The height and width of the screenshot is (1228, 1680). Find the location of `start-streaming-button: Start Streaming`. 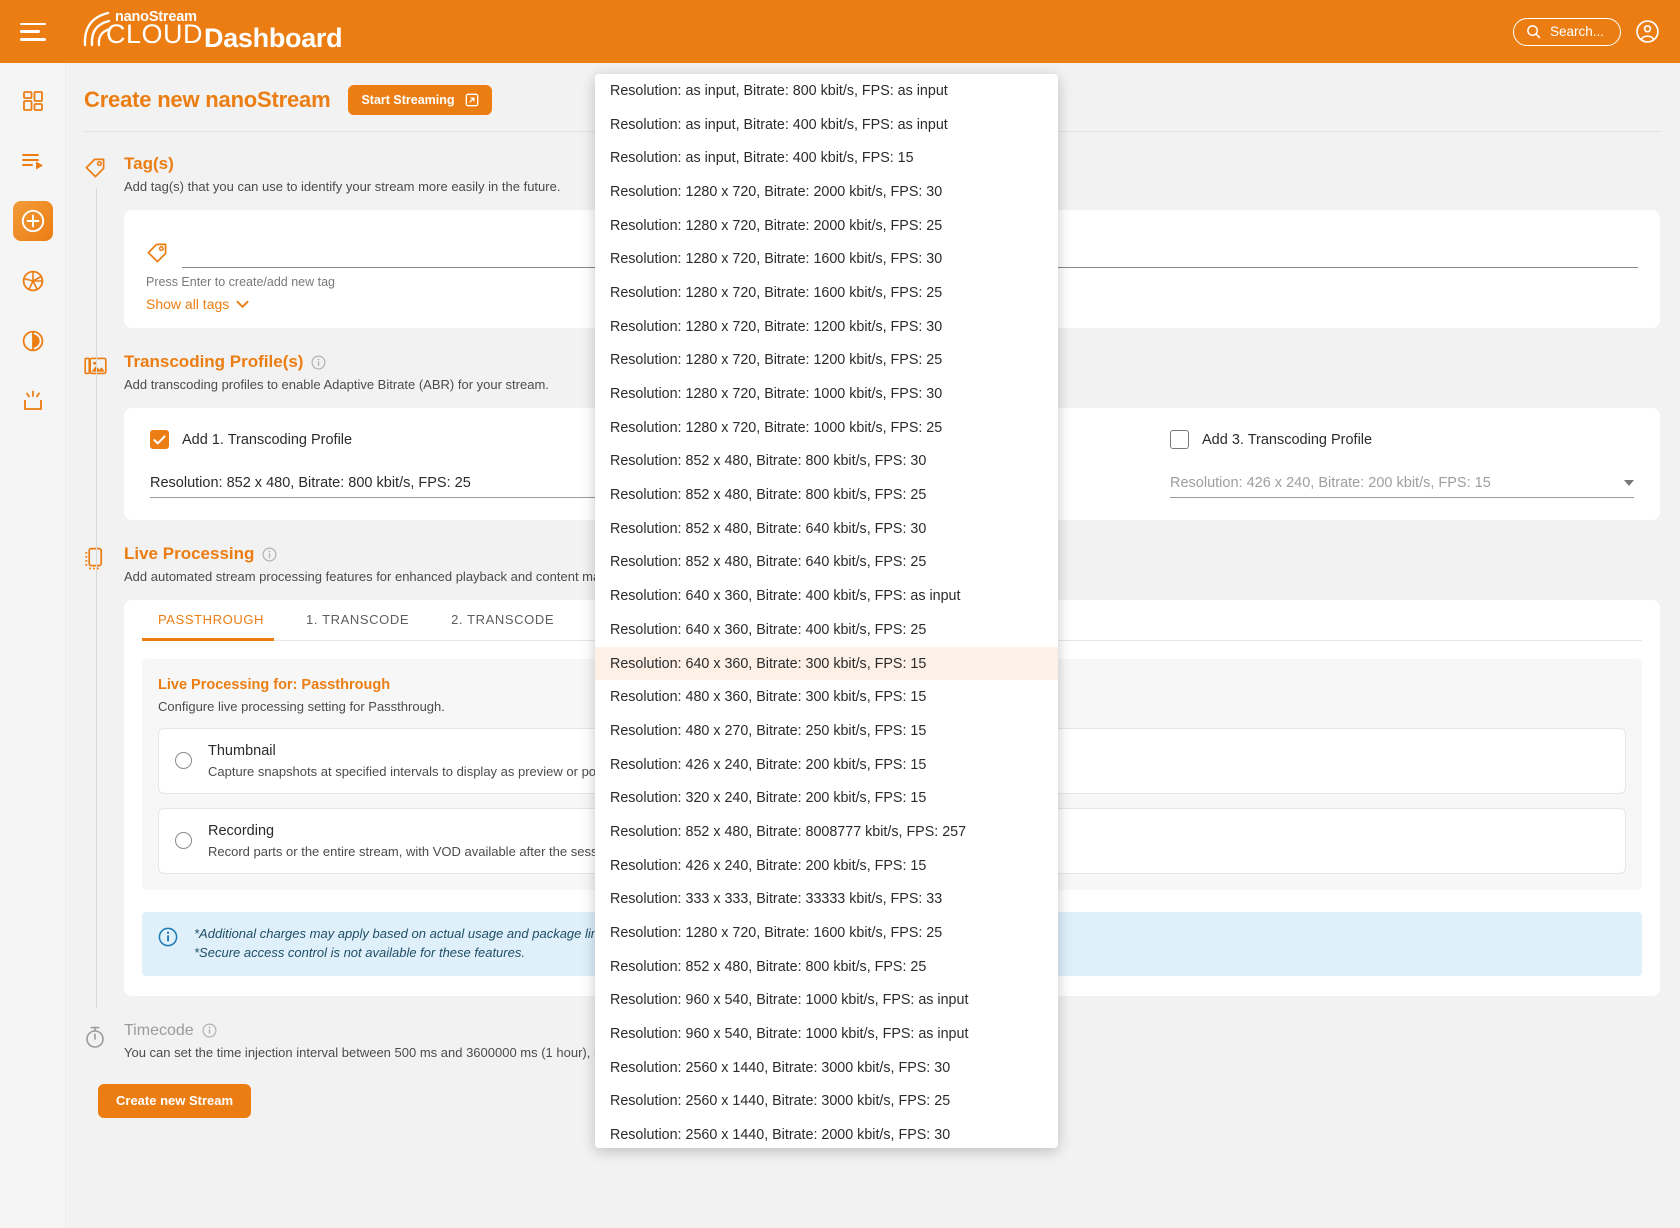

start-streaming-button: Start Streaming is located at coordinates (420, 100).